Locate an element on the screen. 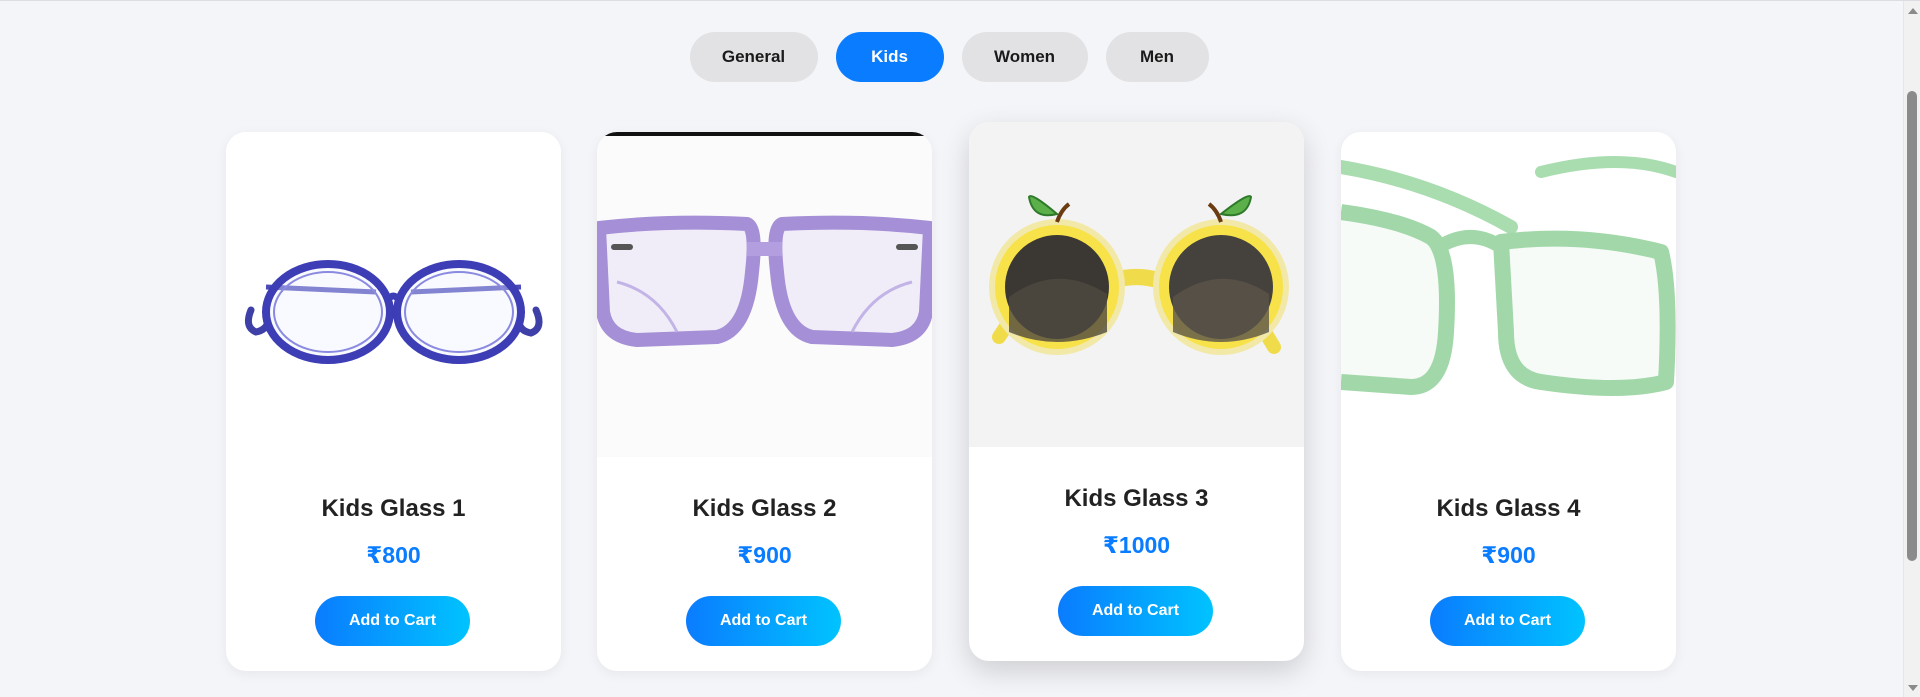 The height and width of the screenshot is (697, 1920). product-card-4: Kids Glass 4 ₹900 Add to Cart is located at coordinates (1508, 401).